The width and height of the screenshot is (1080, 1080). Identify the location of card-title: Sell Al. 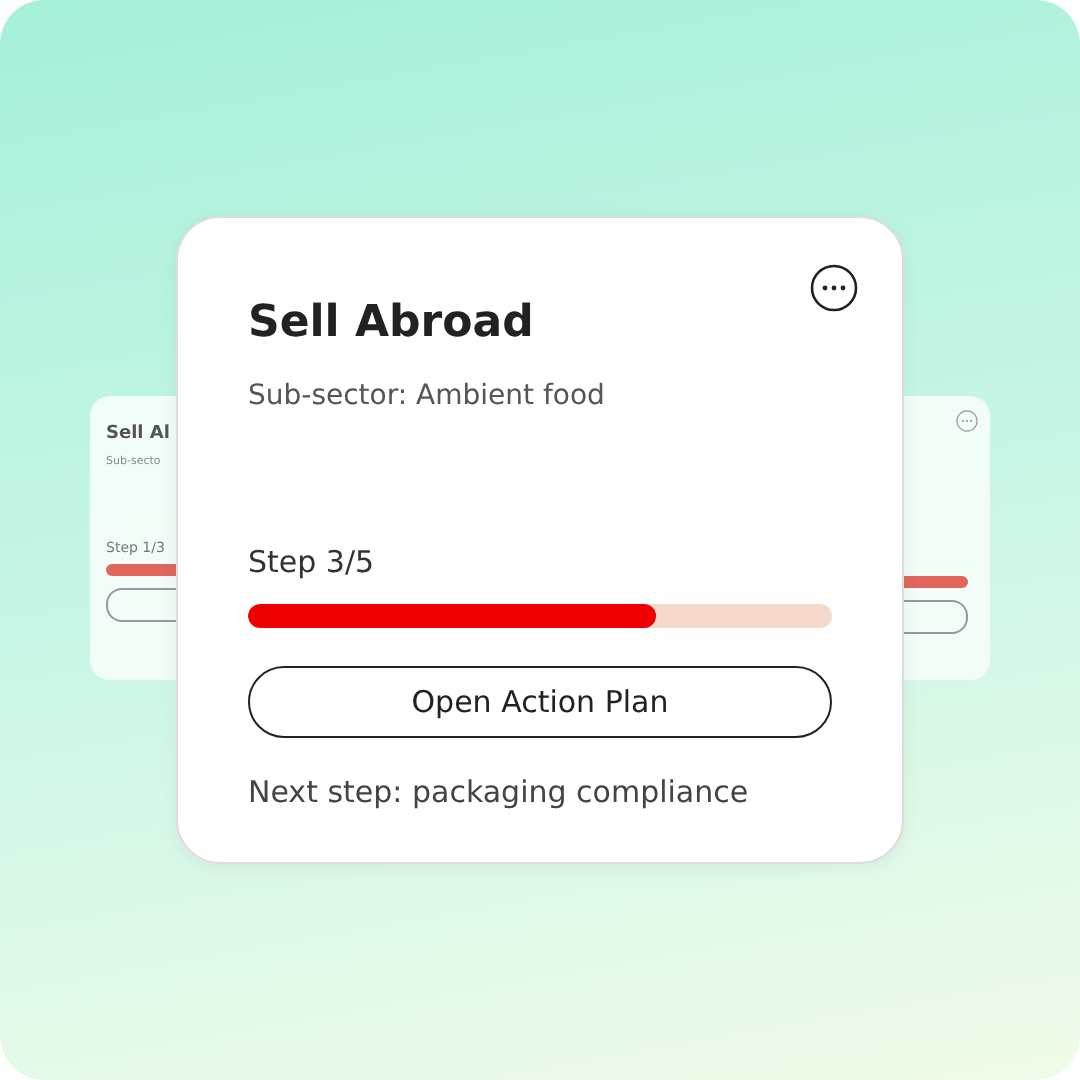
(139, 434).